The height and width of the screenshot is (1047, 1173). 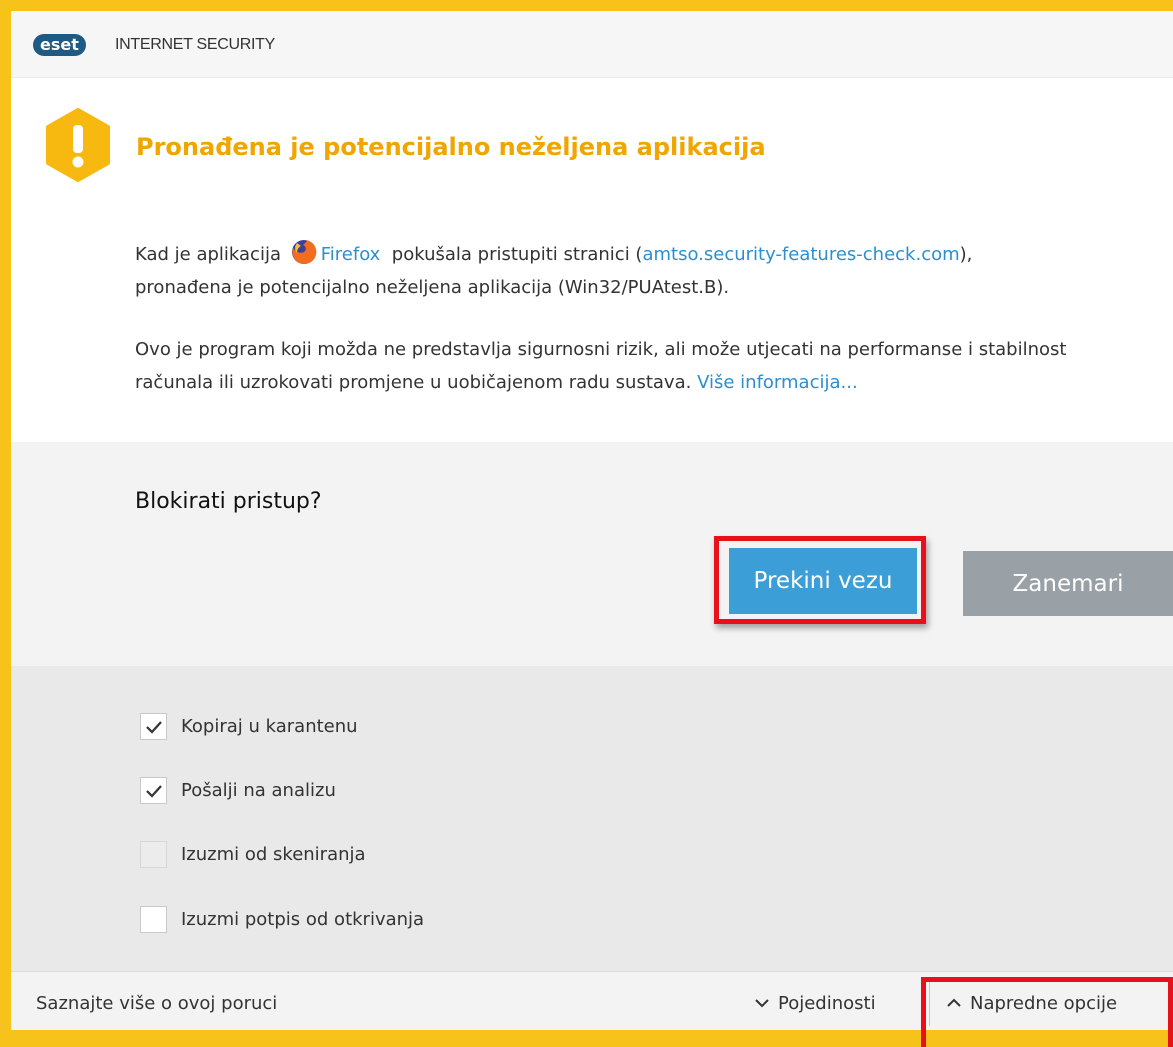 I want to click on advanced-options-toggle: Napredne opcije, so click(x=1032, y=1004).